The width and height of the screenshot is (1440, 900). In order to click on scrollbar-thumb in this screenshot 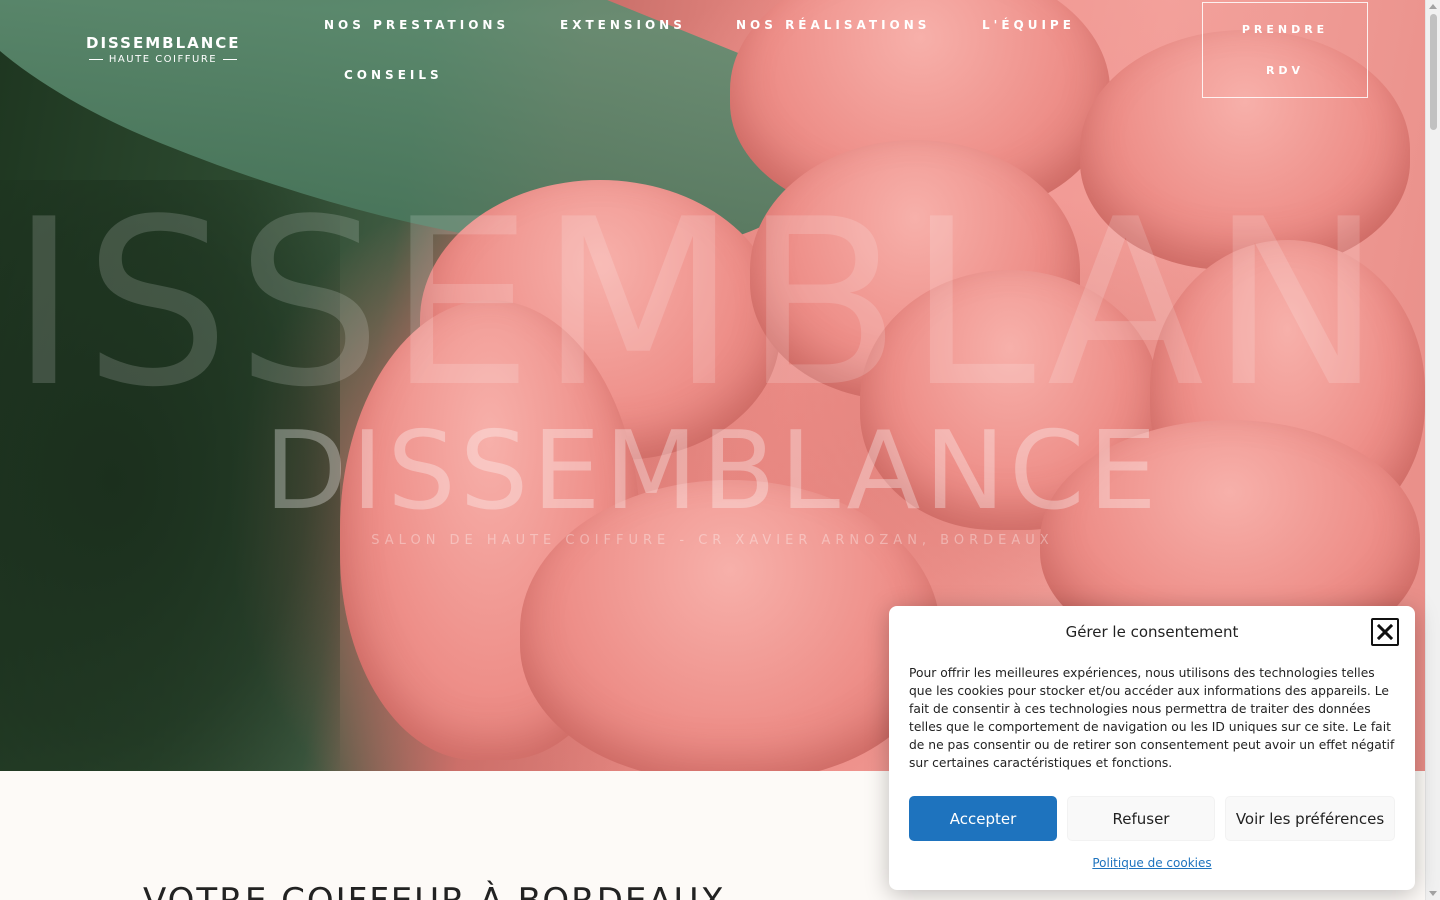, I will do `click(1433, 72)`.